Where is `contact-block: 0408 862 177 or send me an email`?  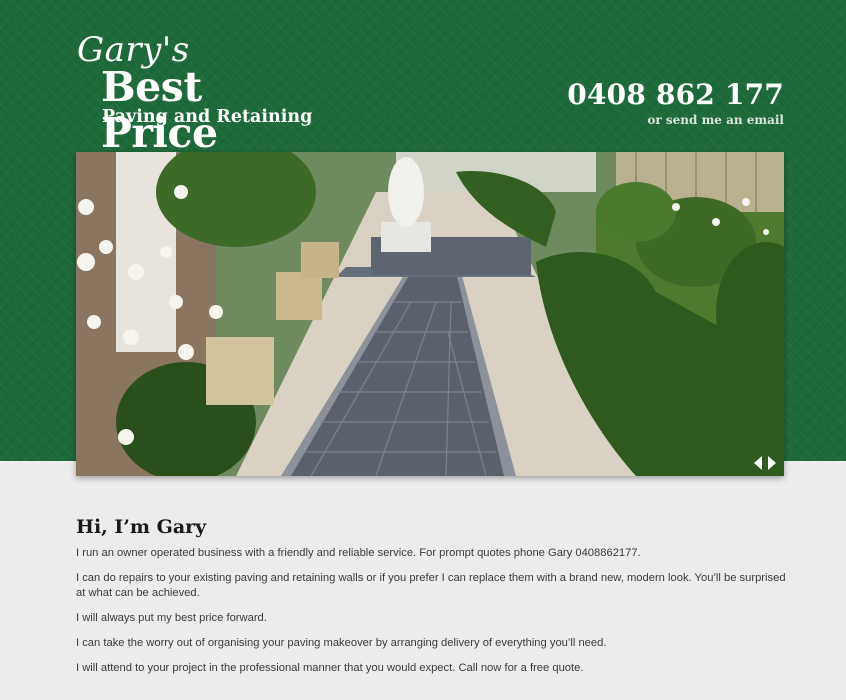 contact-block: 0408 862 177 or send me an email is located at coordinates (675, 103).